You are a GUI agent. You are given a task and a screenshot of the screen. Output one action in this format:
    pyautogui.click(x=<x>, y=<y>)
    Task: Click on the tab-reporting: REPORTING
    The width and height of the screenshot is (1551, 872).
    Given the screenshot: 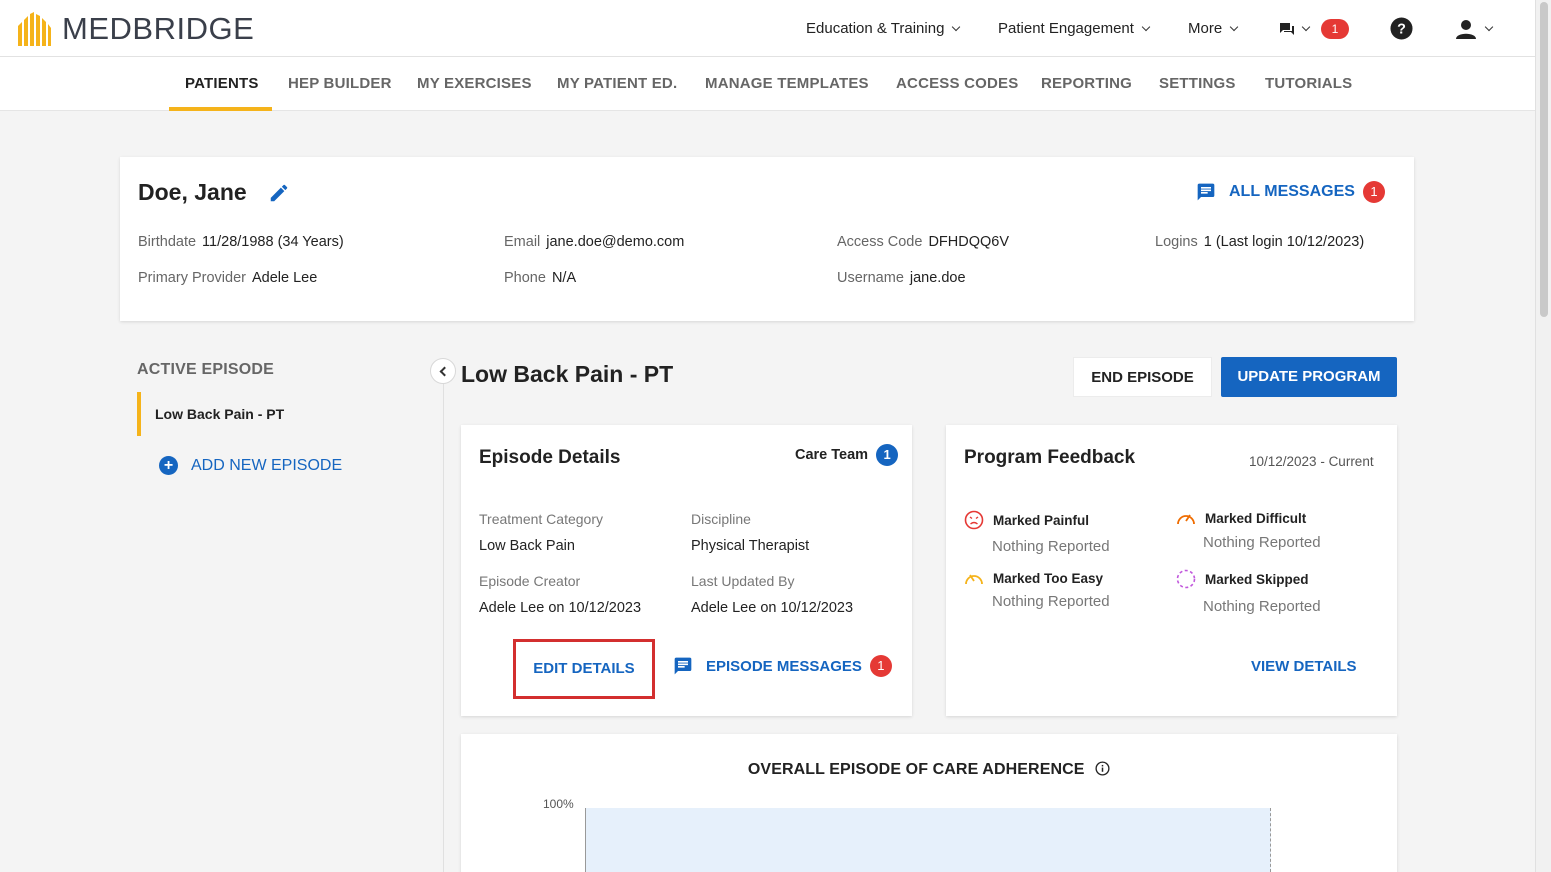 What is the action you would take?
    pyautogui.click(x=1086, y=84)
    